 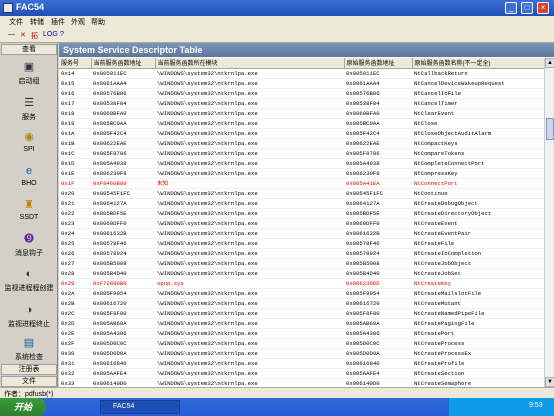 What do you see at coordinates (75, 83) in the screenshot?
I see `table-cell: 0x15` at bounding box center [75, 83].